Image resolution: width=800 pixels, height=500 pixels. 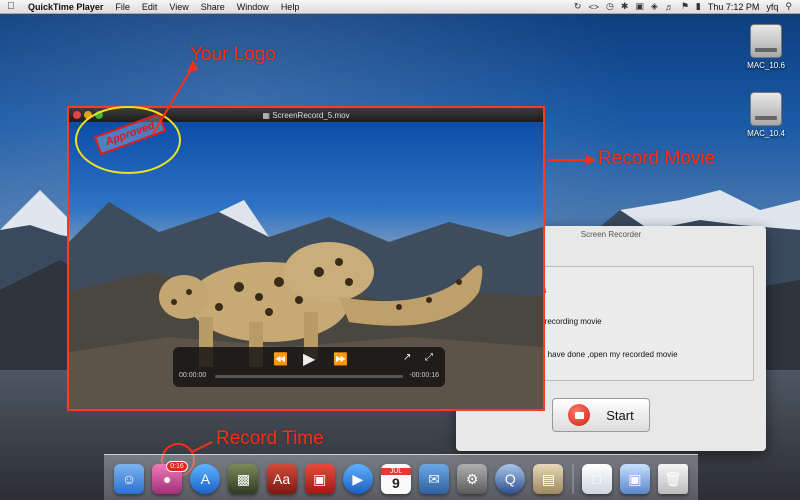 I want to click on disk-mac-10-4: MAC_10.4, so click(x=766, y=115).